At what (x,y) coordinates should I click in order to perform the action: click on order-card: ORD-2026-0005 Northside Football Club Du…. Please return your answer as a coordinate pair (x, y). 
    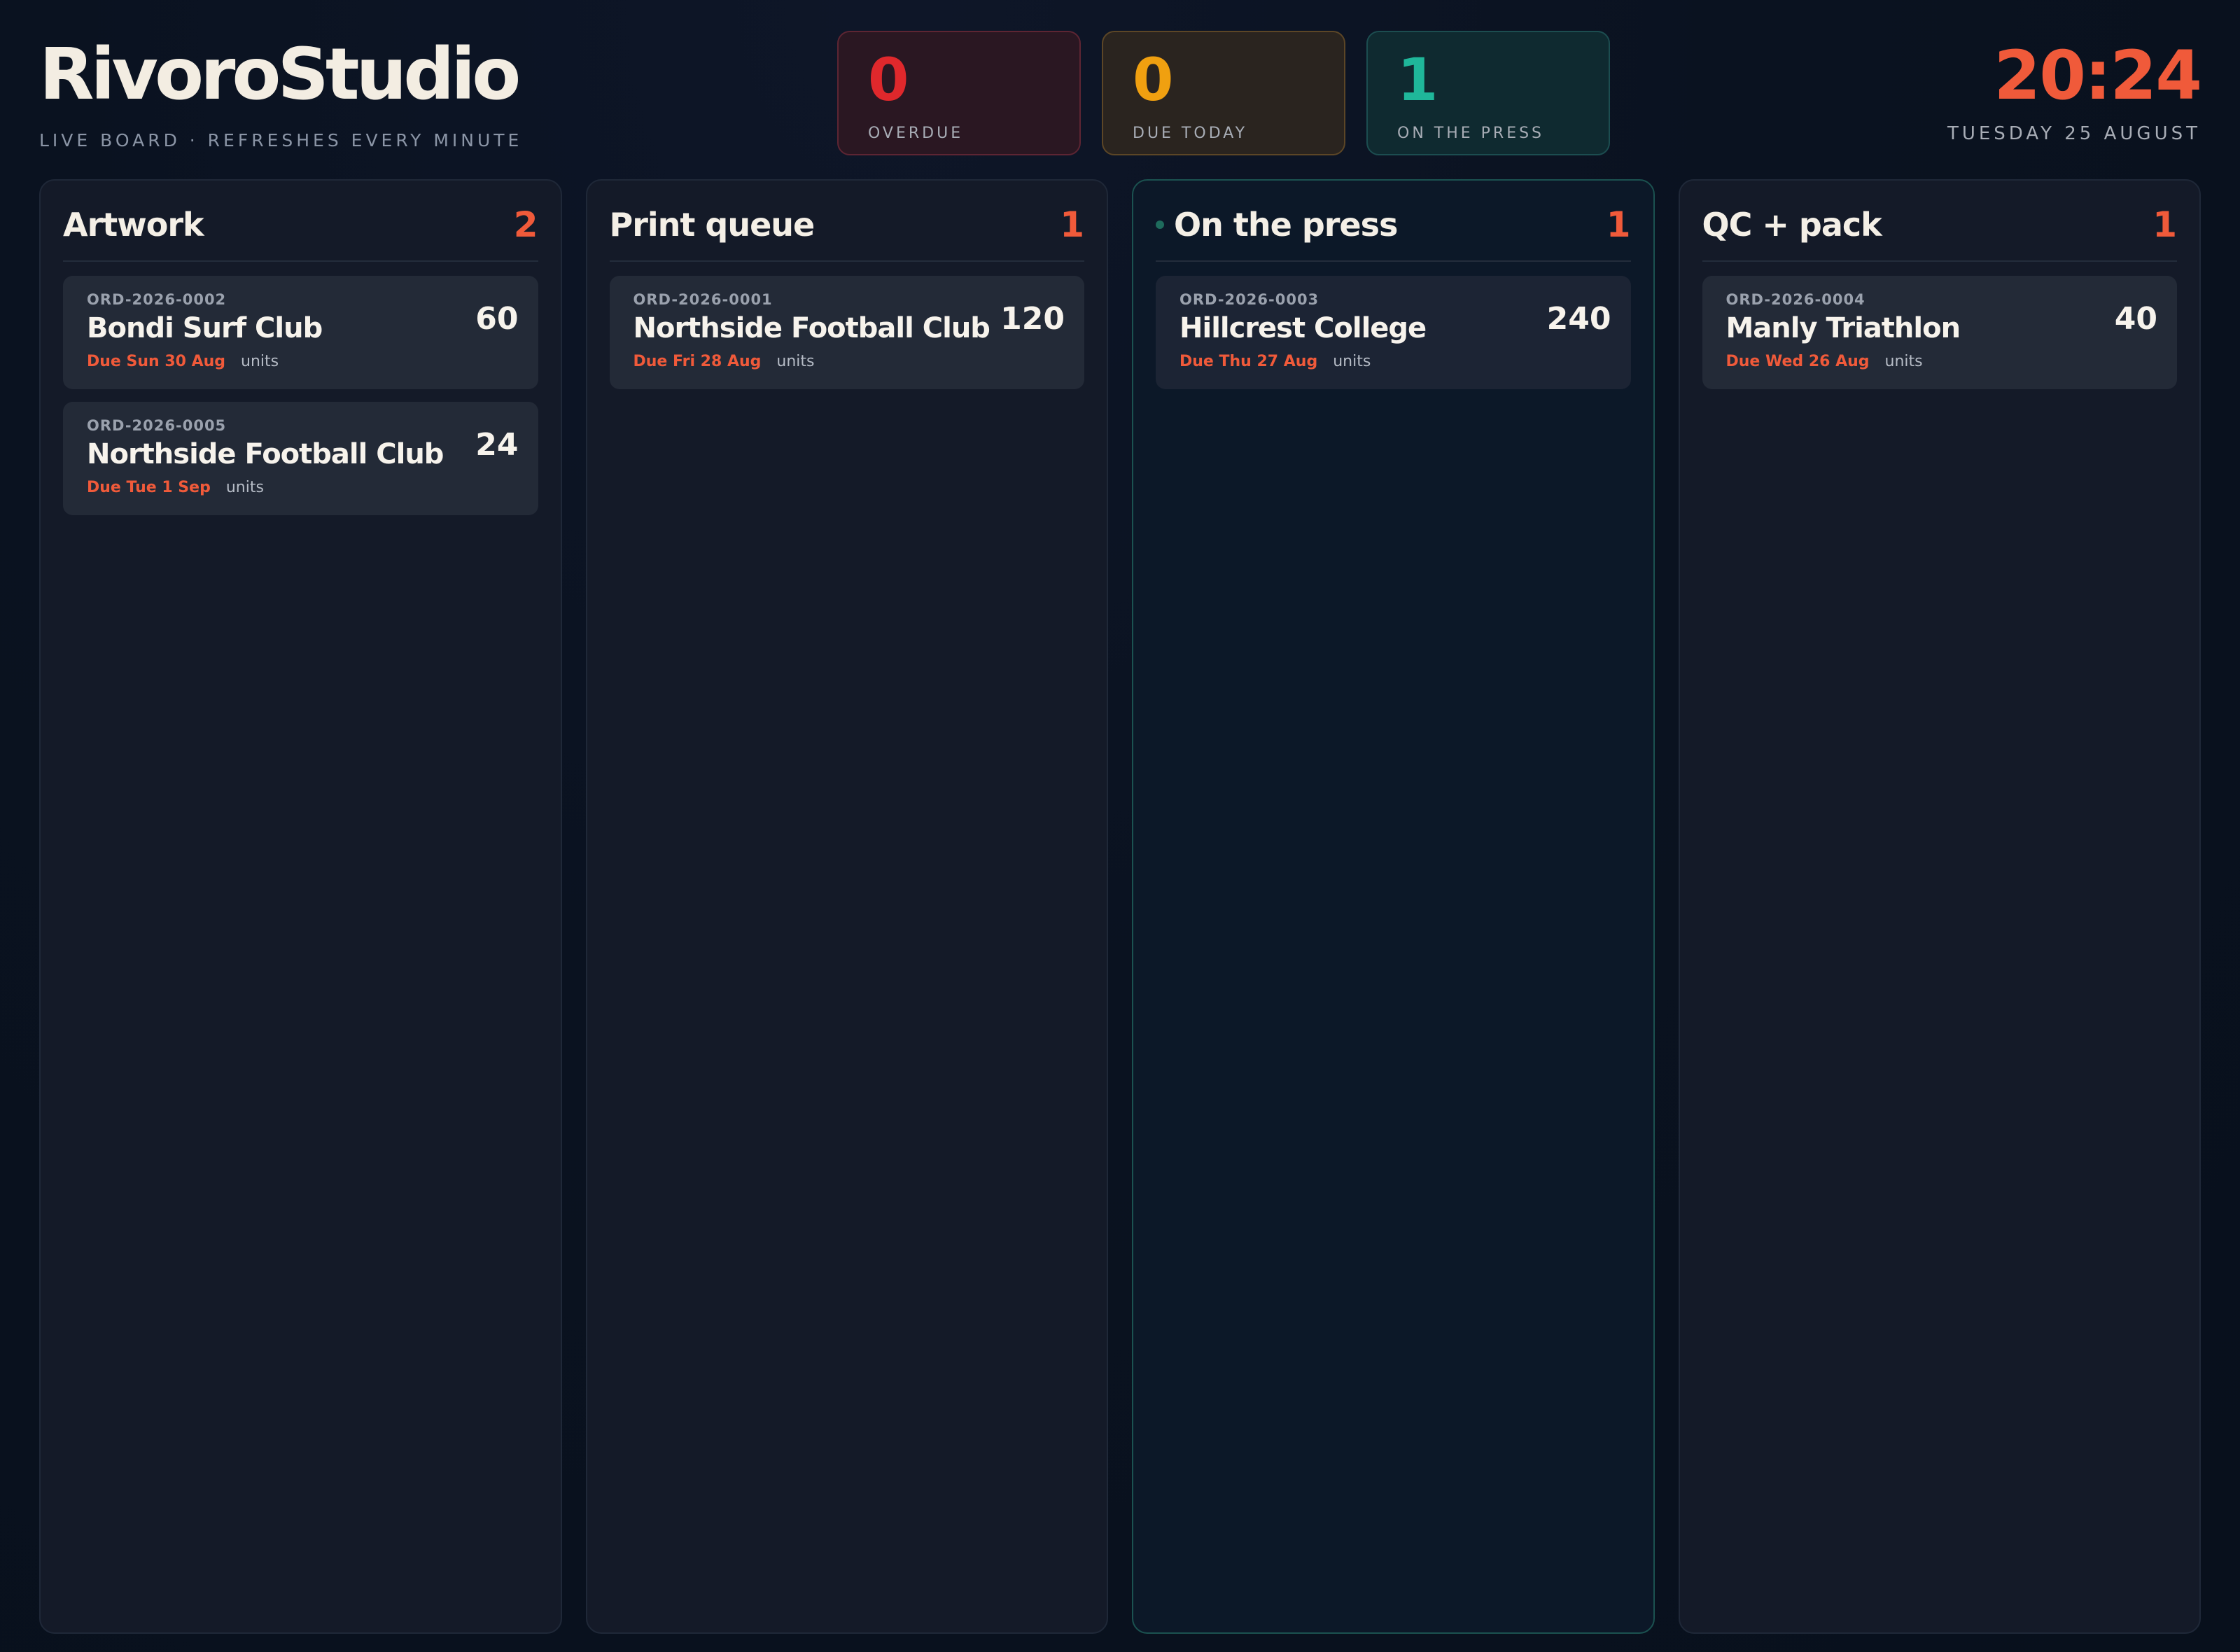
    Looking at the image, I should click on (300, 458).